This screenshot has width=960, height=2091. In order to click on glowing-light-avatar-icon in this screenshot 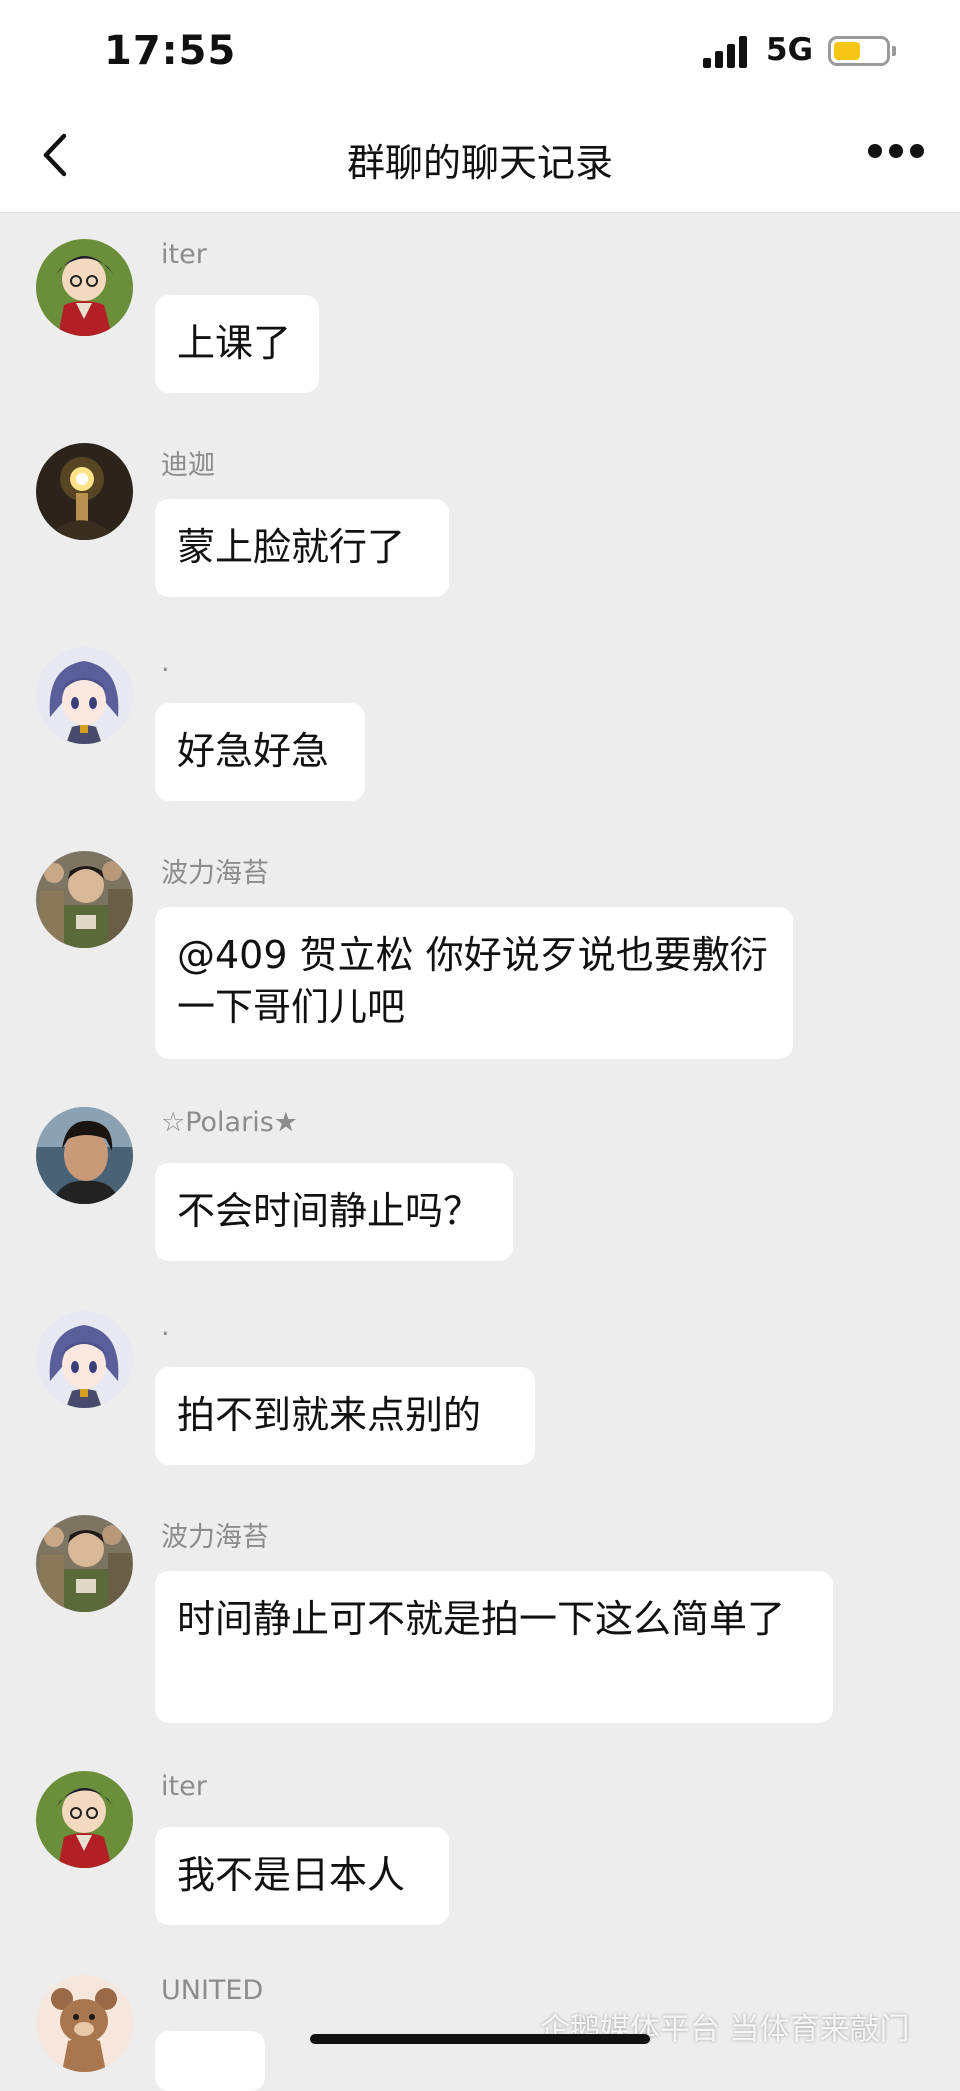, I will do `click(84, 491)`.